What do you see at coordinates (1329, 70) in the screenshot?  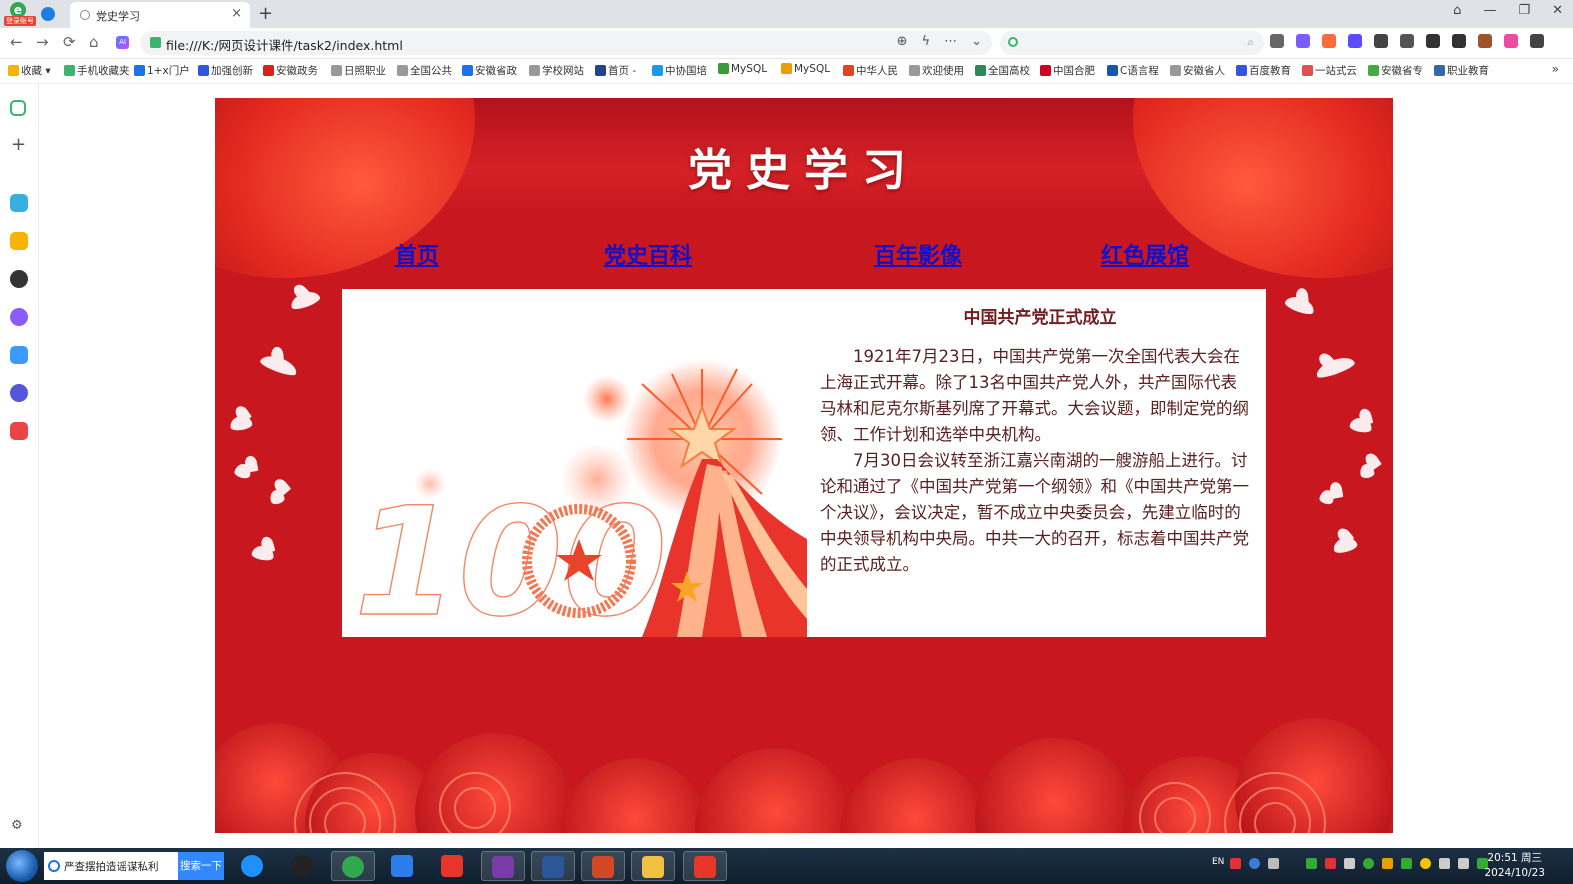 I see `bookmark-item: 一站式云` at bounding box center [1329, 70].